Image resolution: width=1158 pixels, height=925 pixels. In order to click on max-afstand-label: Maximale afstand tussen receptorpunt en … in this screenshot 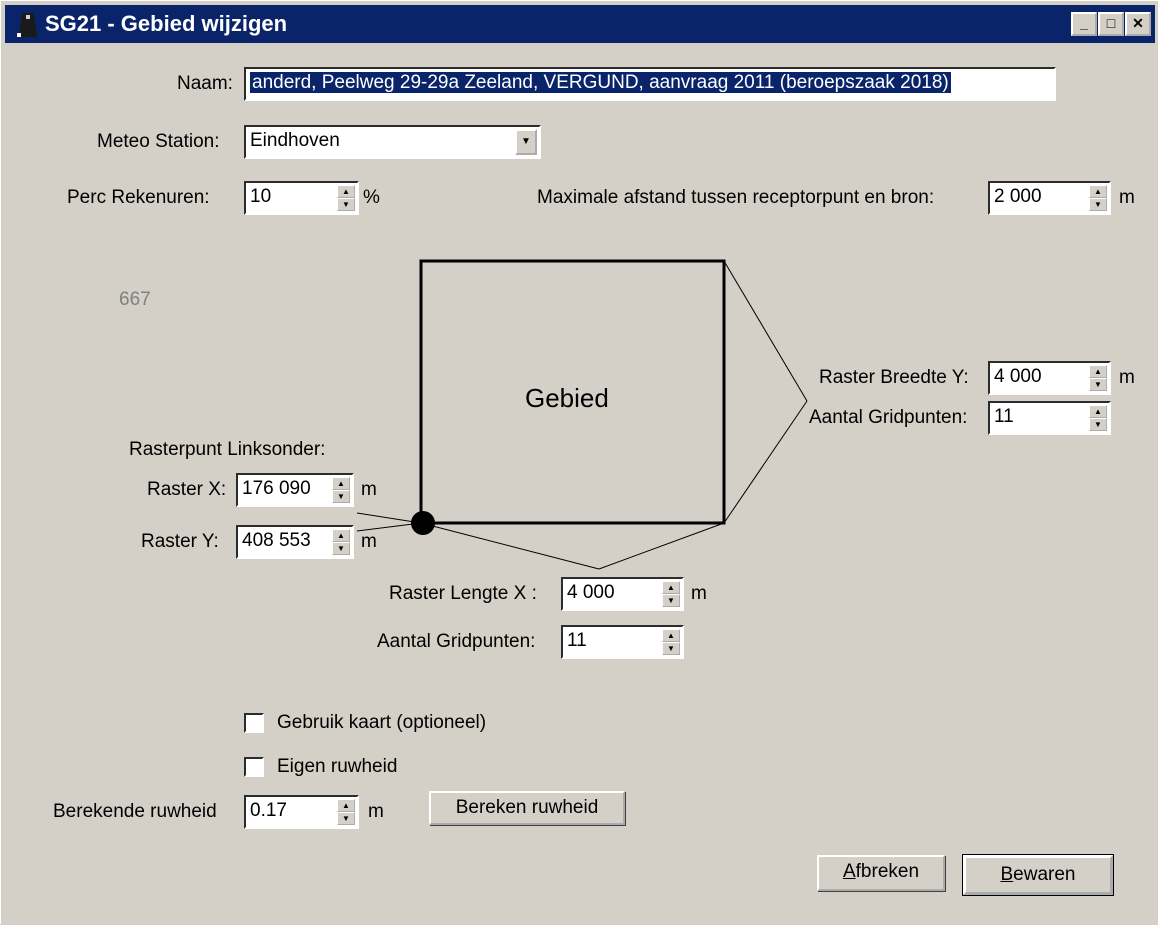, I will do `click(736, 197)`.